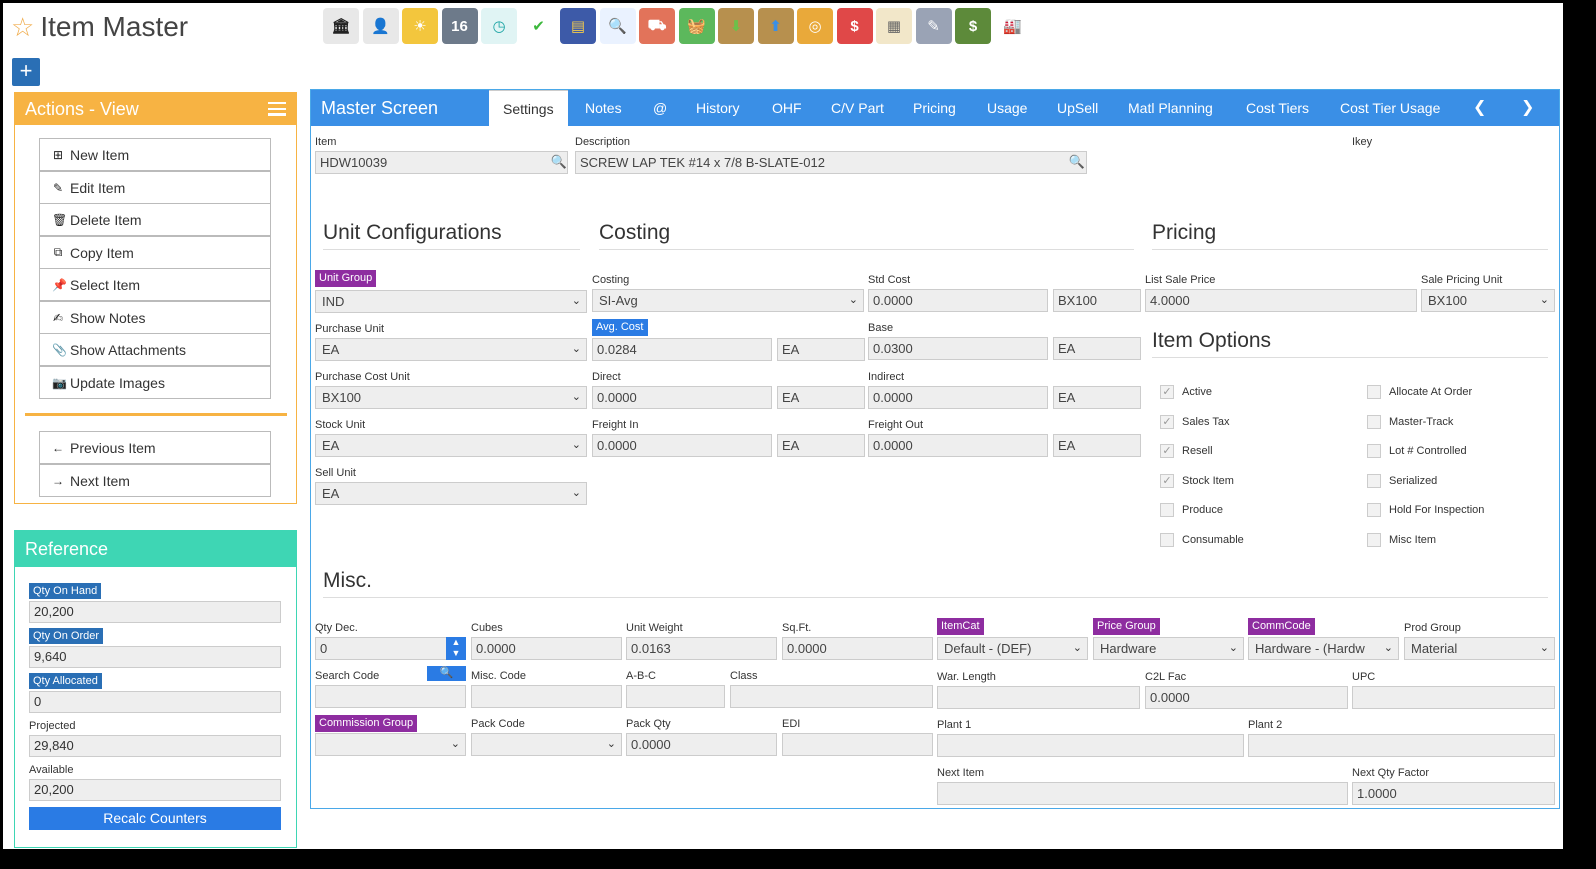  What do you see at coordinates (155, 349) in the screenshot?
I see `show-attachments-button: 📎 Show Attachments` at bounding box center [155, 349].